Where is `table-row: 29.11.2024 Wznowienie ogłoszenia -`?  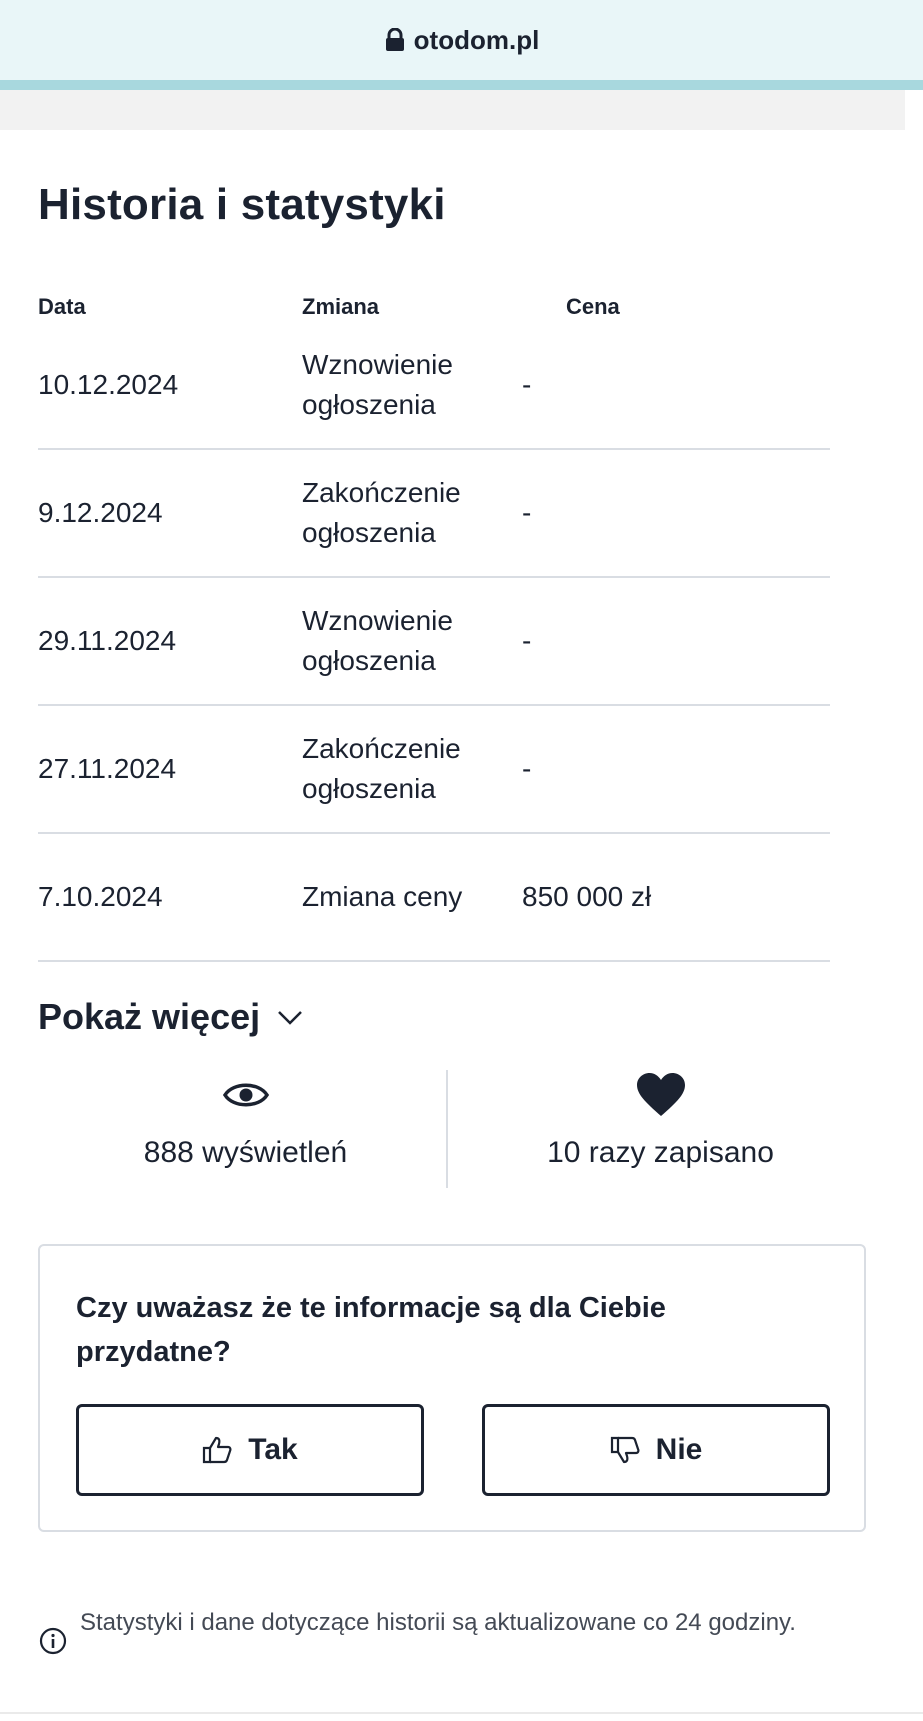 table-row: 29.11.2024 Wznowienie ogłoszenia - is located at coordinates (434, 642).